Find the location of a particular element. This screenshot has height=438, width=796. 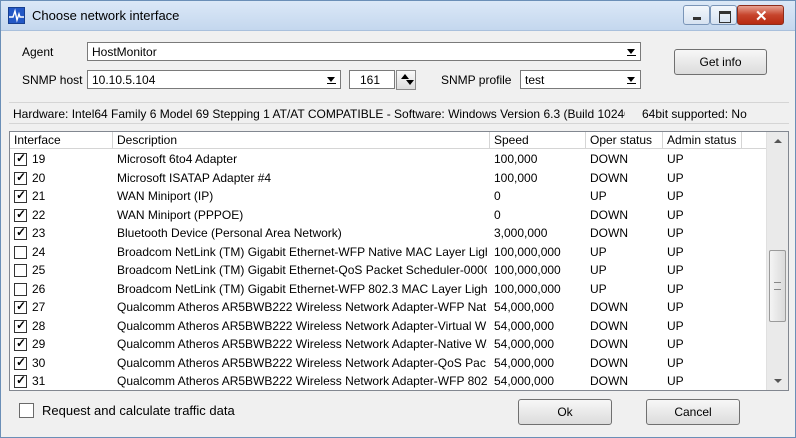

maximize-button is located at coordinates (723, 15).